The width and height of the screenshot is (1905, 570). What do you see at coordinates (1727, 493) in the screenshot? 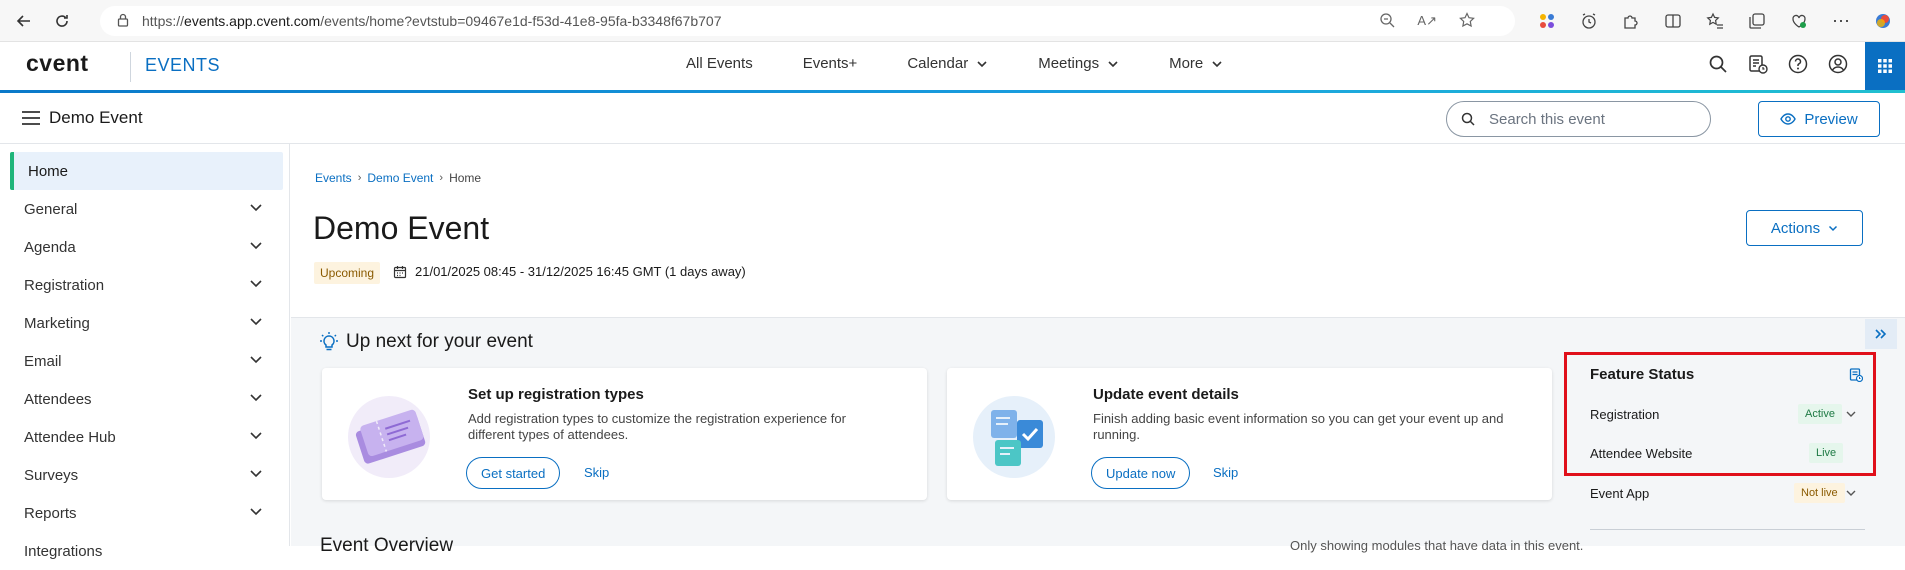
I see `feature-row-event-app: Event App Not live` at bounding box center [1727, 493].